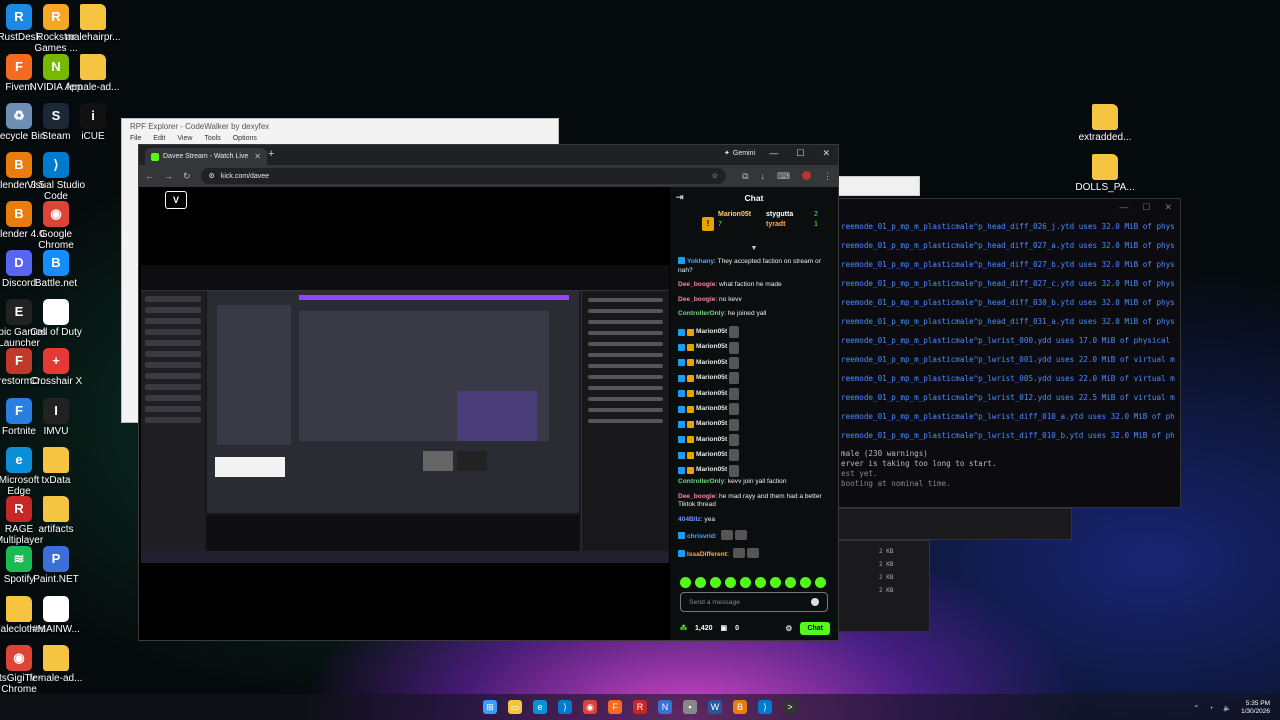  What do you see at coordinates (754, 250) in the screenshot?
I see `expand-leaderboard-icon: ▼` at bounding box center [754, 250].